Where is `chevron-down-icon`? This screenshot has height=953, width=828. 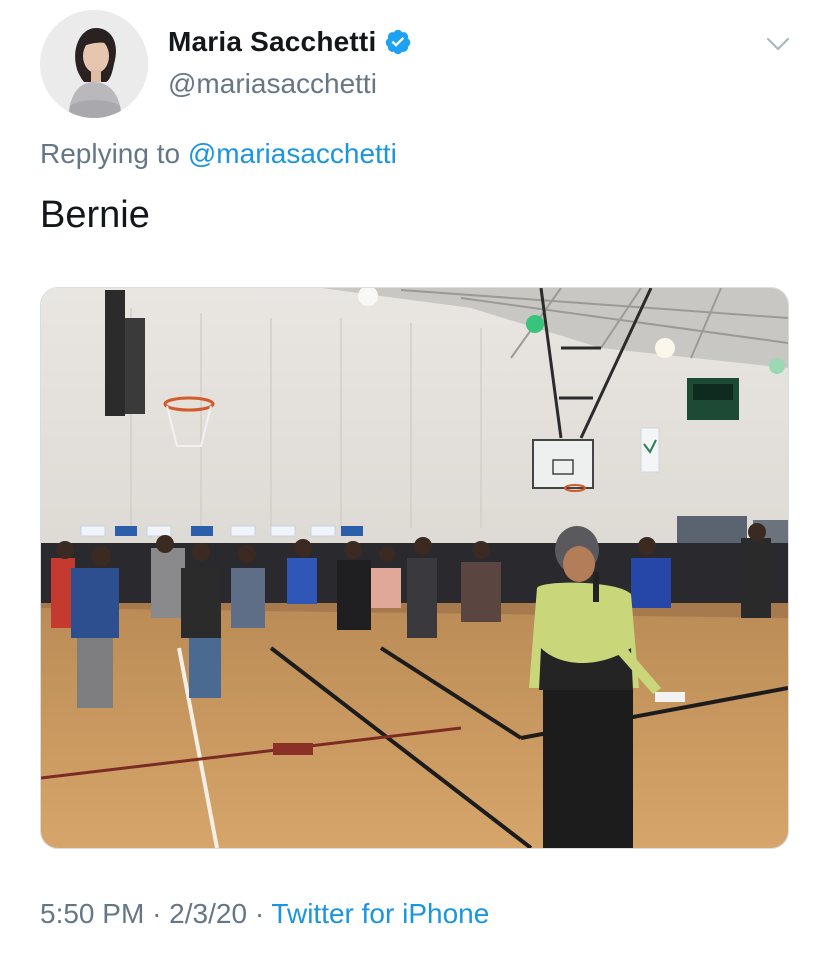 chevron-down-icon is located at coordinates (778, 44).